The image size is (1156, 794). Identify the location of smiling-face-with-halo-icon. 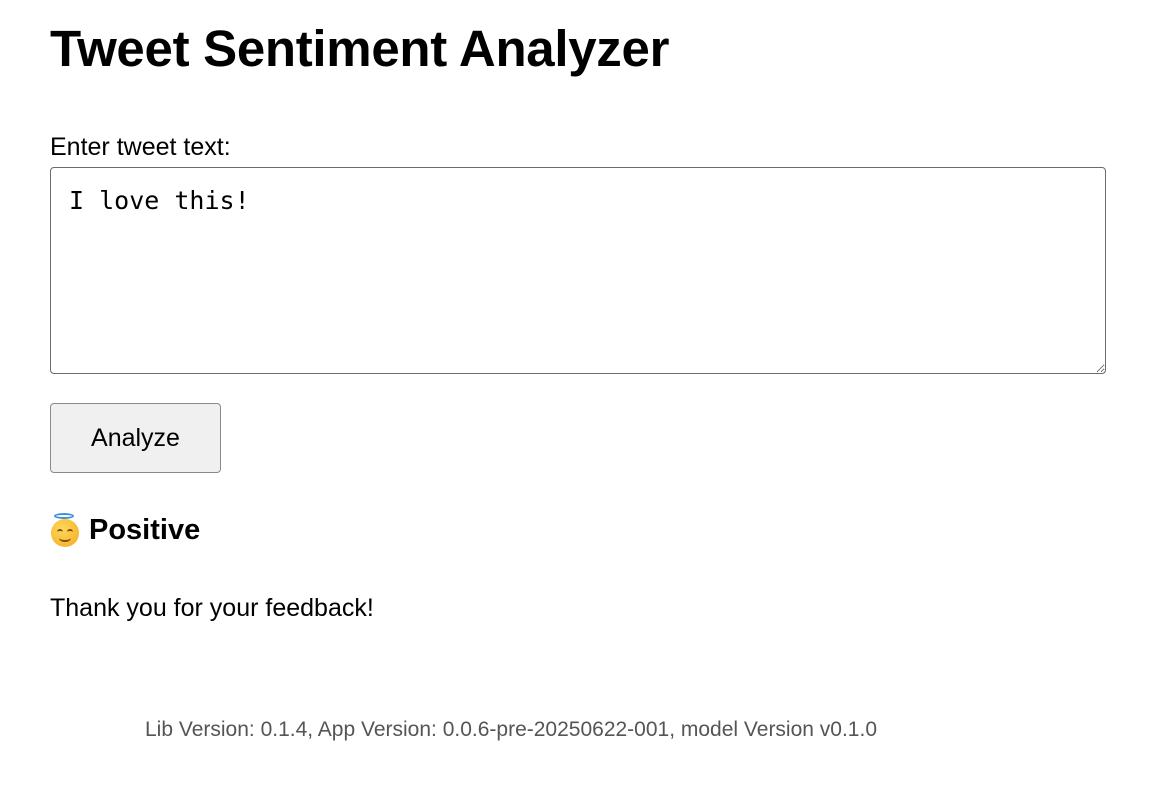
(65, 530).